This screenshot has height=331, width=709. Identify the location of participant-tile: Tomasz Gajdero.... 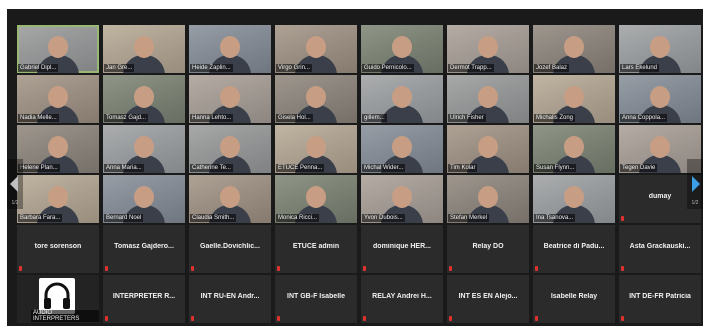
(144, 249).